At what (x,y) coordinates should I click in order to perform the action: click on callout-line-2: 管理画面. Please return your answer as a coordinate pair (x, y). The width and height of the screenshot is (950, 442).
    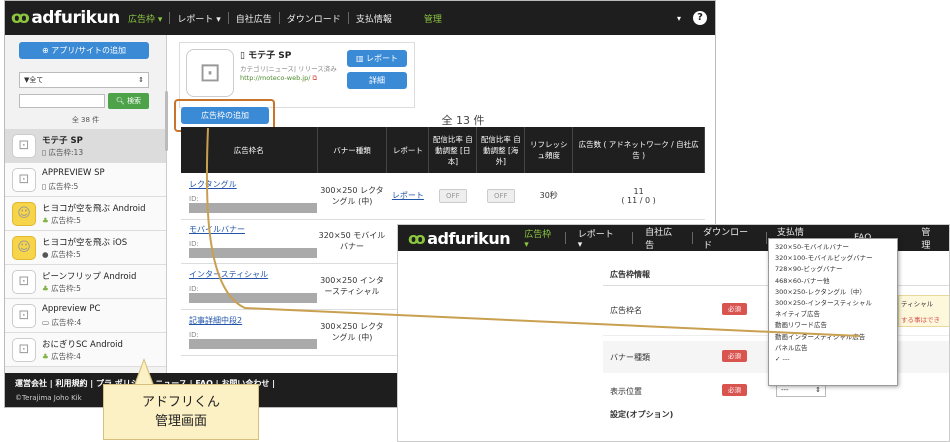
    Looking at the image, I should click on (180, 421).